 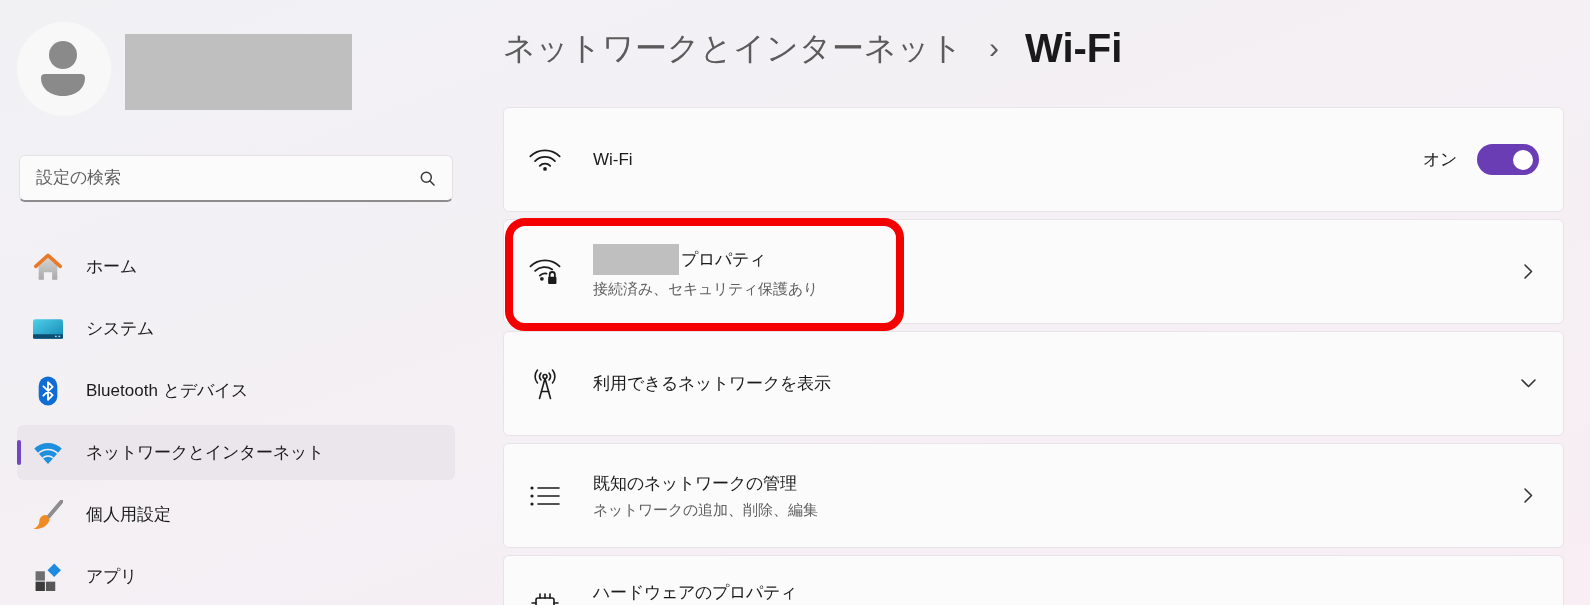 I want to click on app-tiles-icon, so click(x=48, y=576).